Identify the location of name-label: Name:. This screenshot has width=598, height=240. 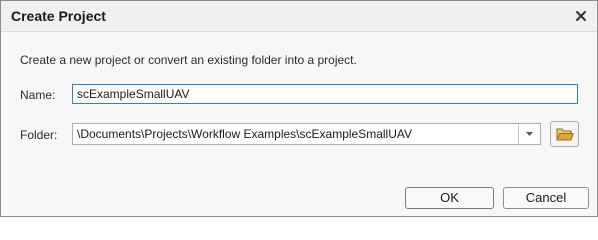
(38, 95).